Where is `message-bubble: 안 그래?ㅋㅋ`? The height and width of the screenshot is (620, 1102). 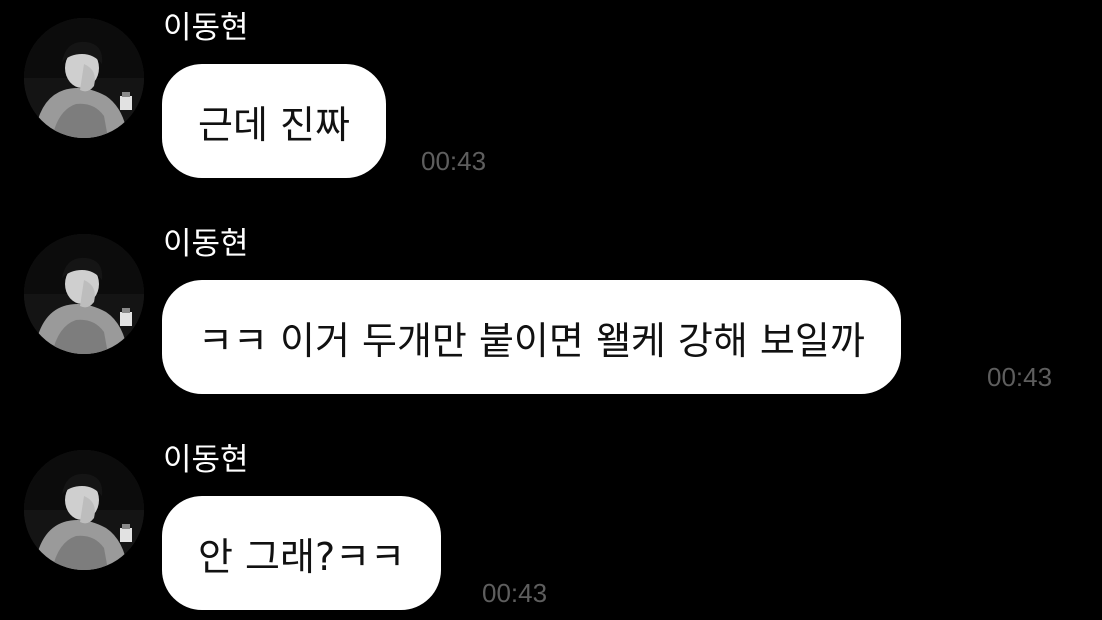
message-bubble: 안 그래?ㅋㅋ is located at coordinates (302, 553).